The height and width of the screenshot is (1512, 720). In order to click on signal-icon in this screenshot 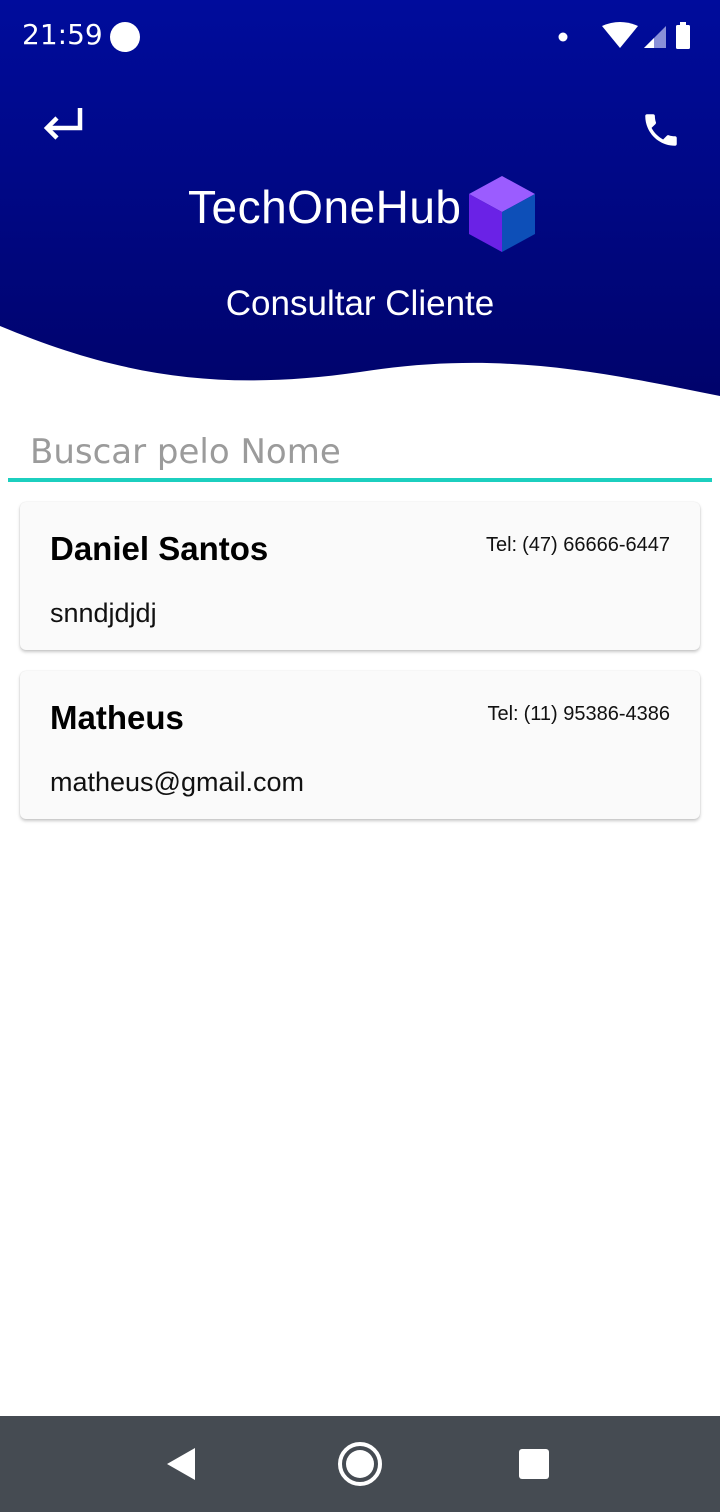, I will do `click(655, 37)`.